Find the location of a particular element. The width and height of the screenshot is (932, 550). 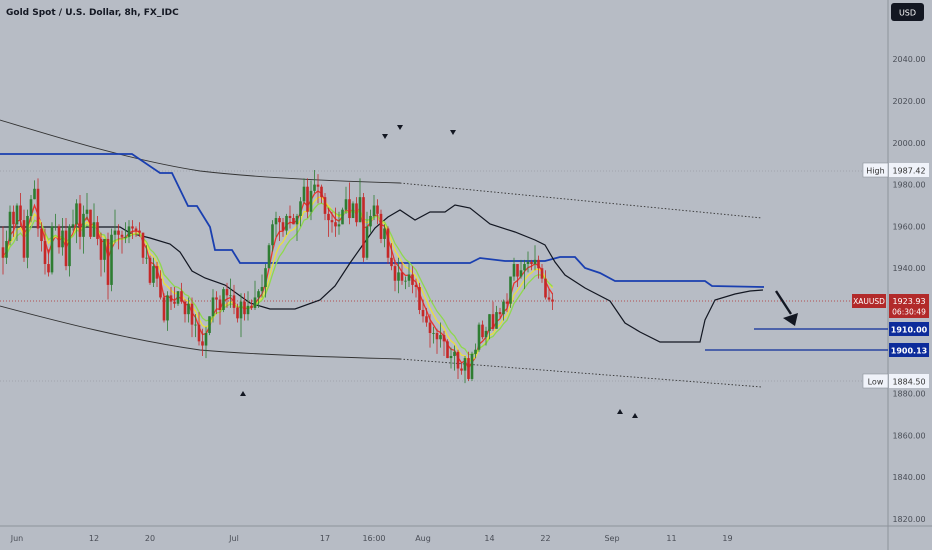

time-tick-label: 16:00 is located at coordinates (373, 538).